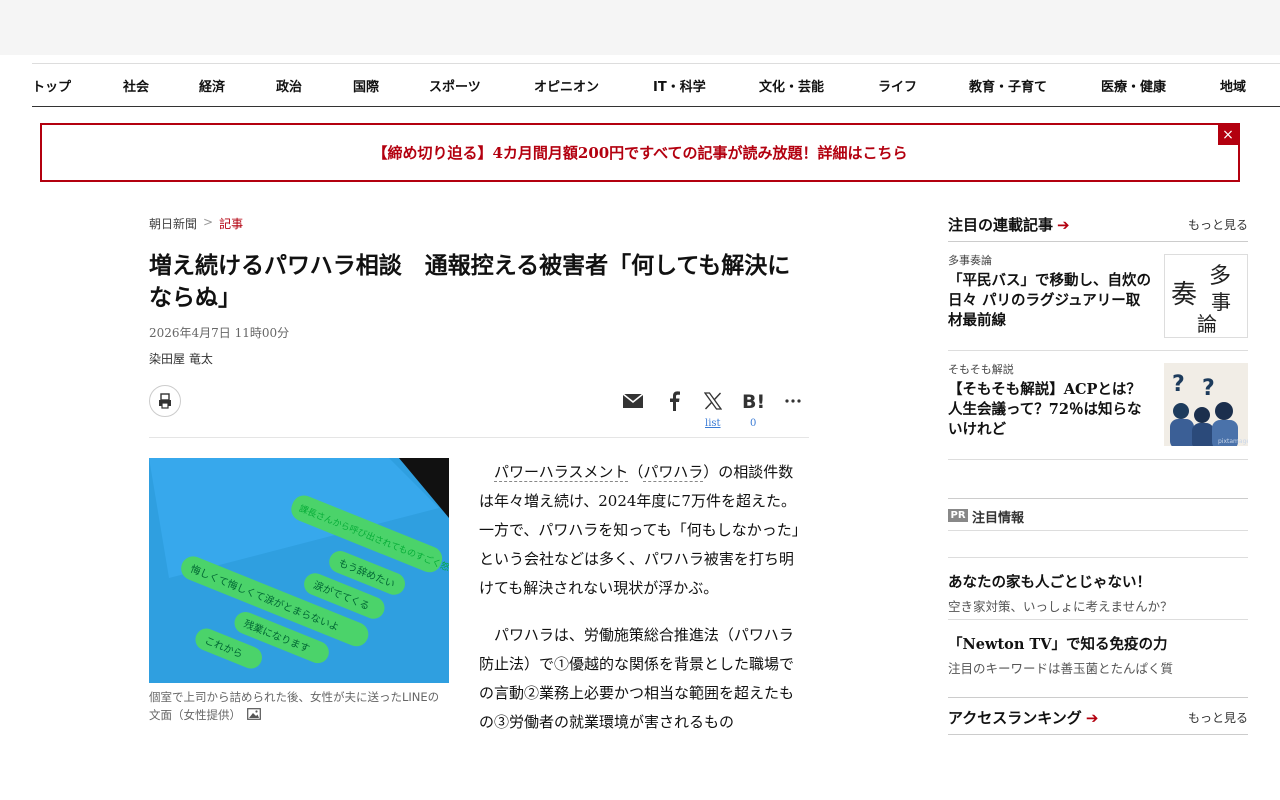 The height and width of the screenshot is (800, 1280). I want to click on x-icon, so click(713, 401).